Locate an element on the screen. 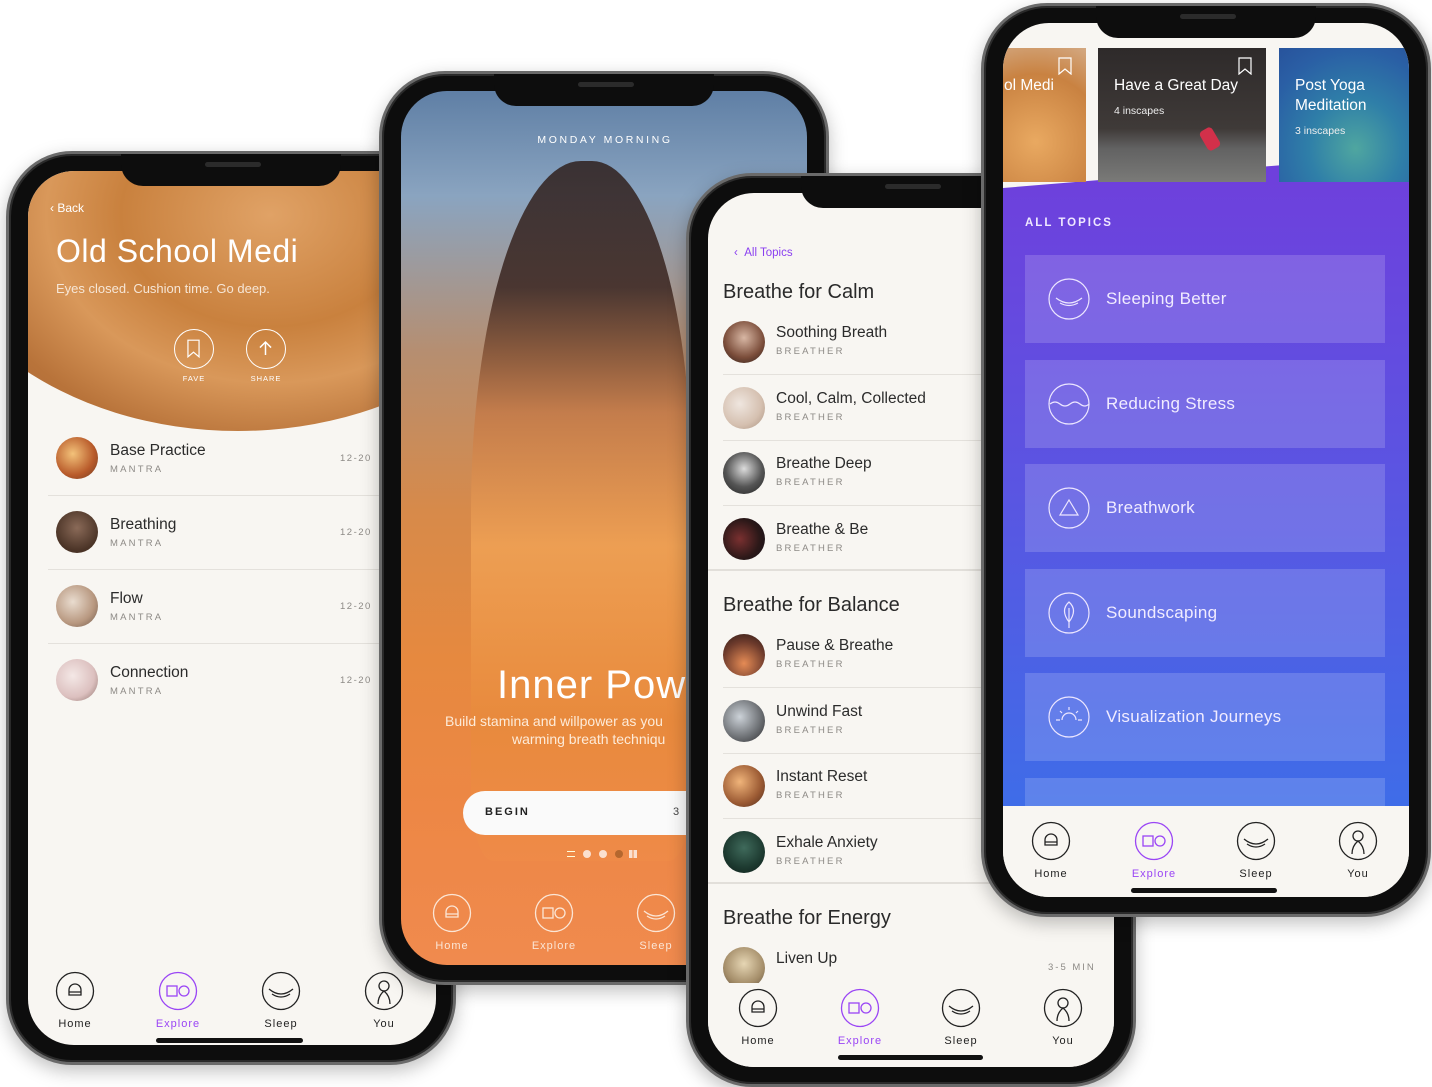 The width and height of the screenshot is (1432, 1087). list-item: Connection MANTRA 12-20 is located at coordinates (232, 680).